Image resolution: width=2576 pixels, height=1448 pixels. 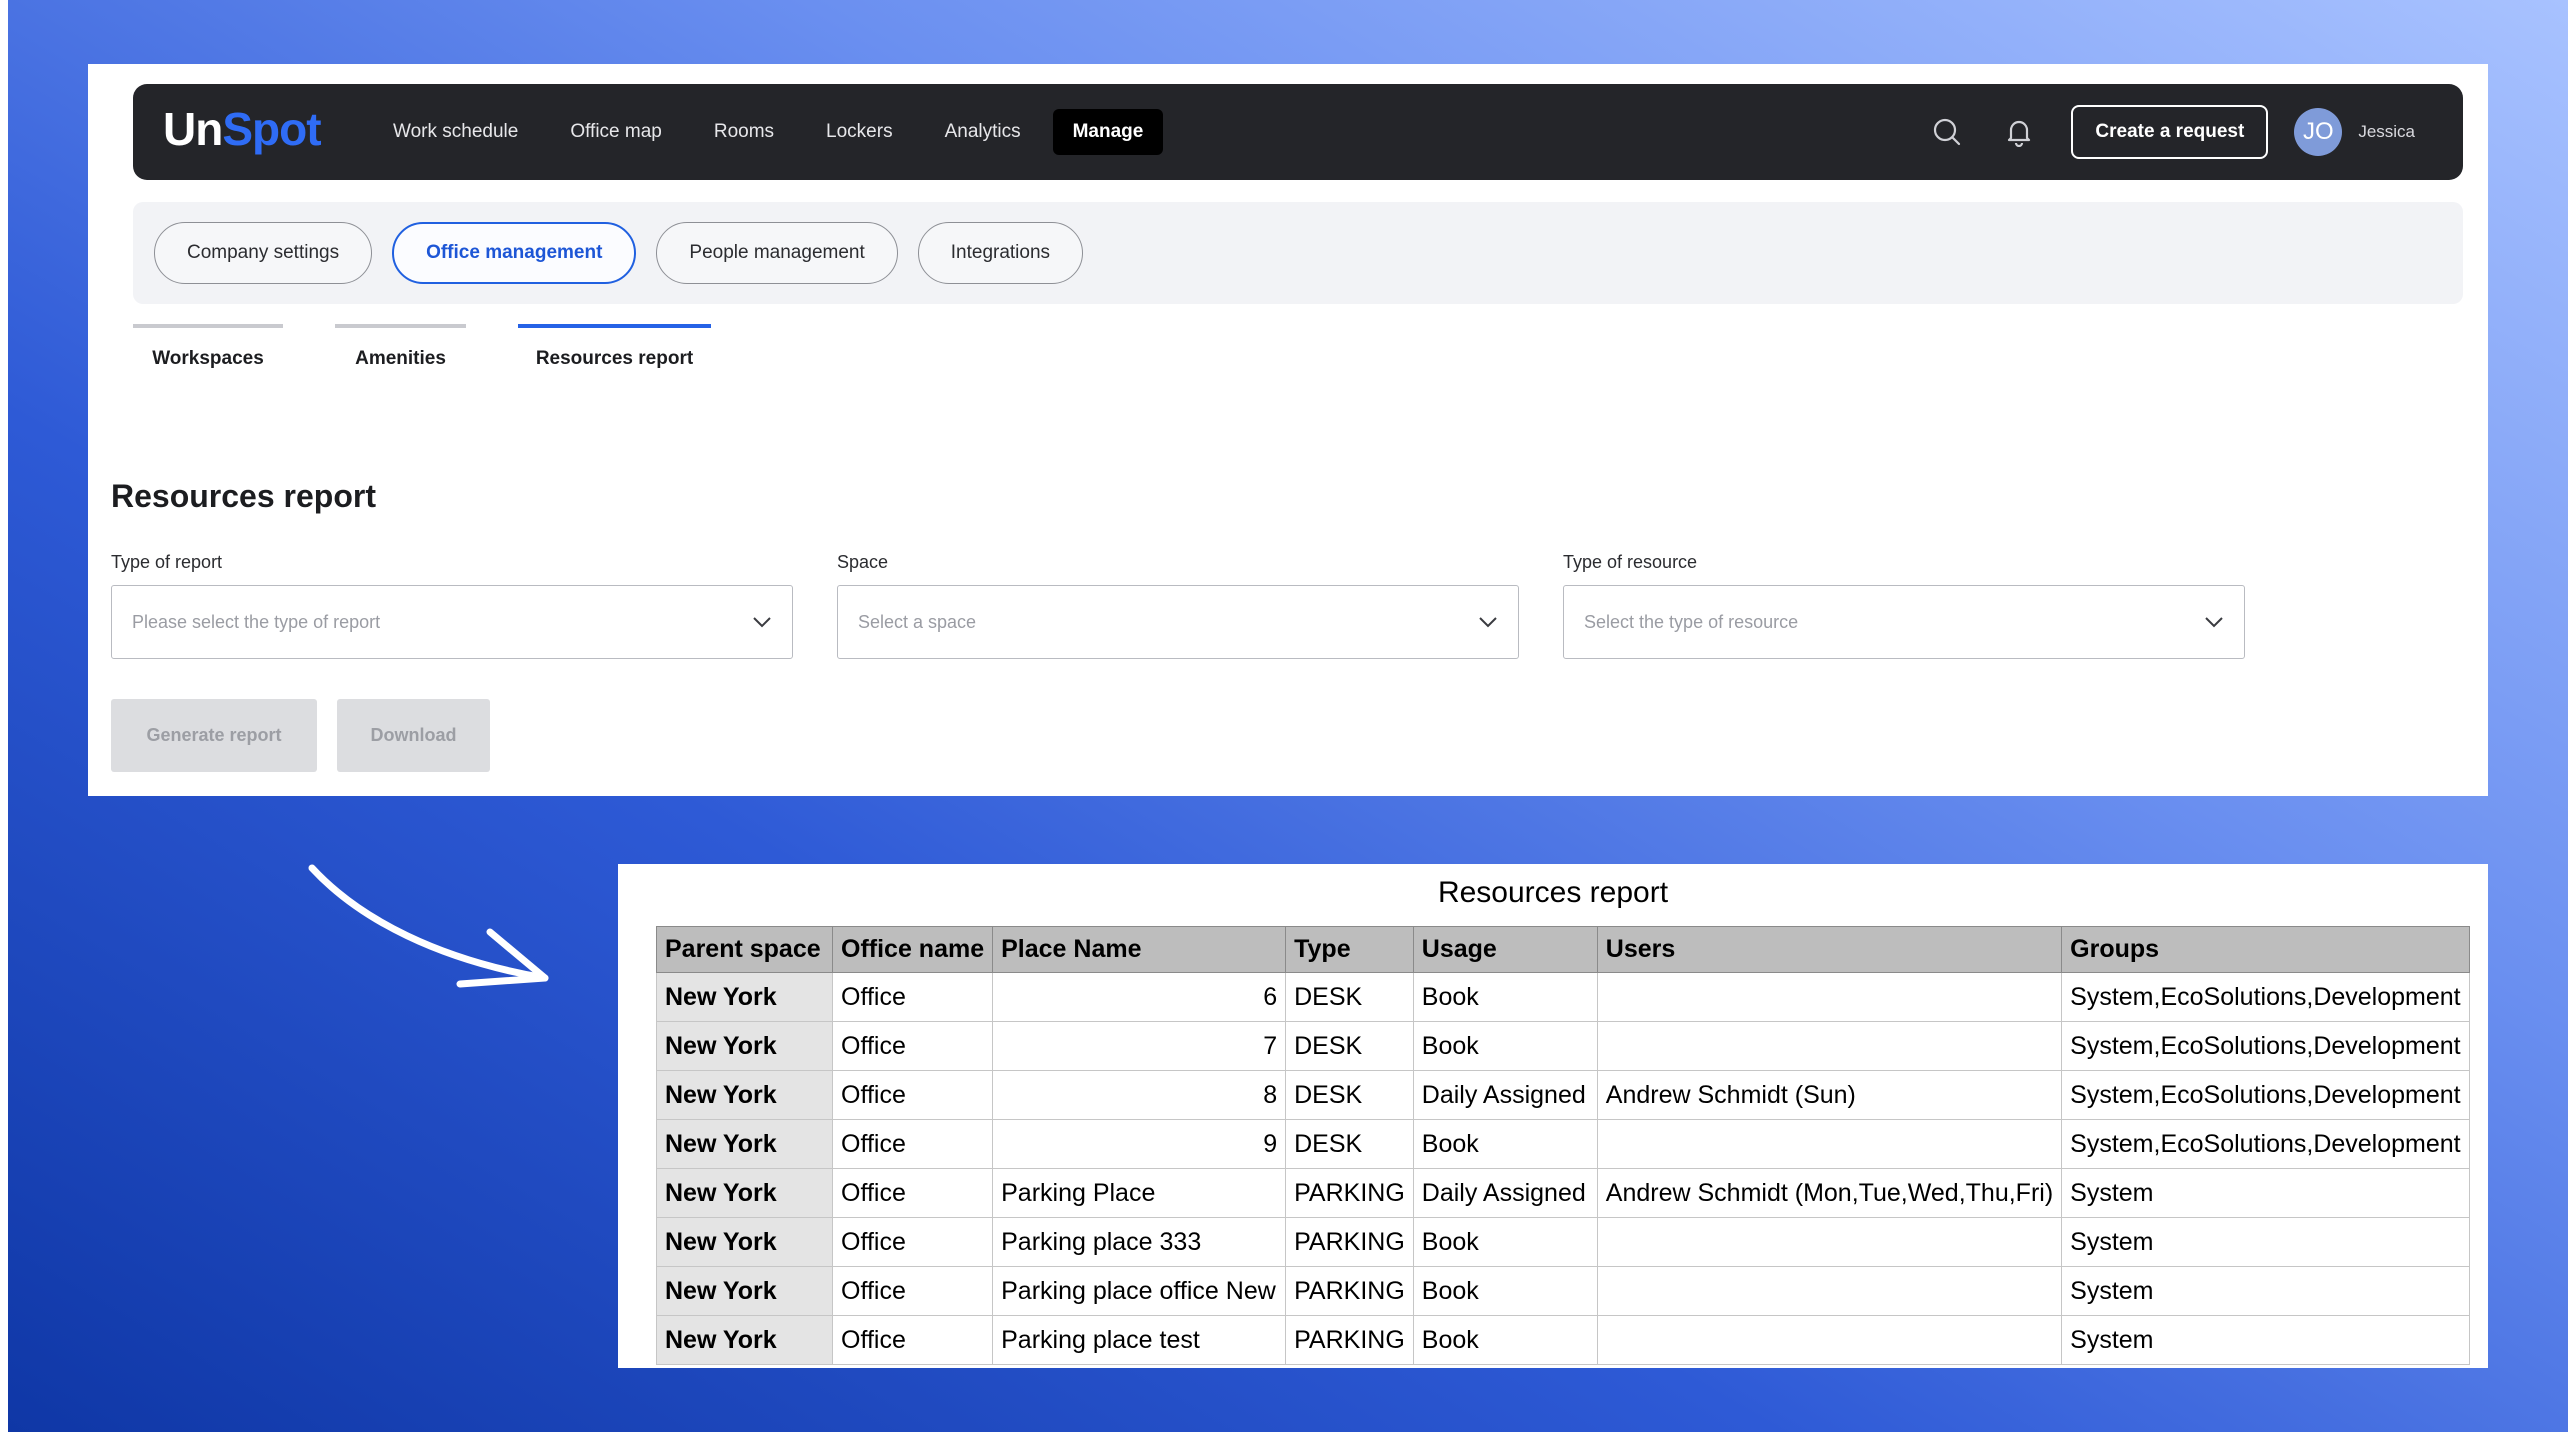 I want to click on nav-office-map: Office map, so click(x=616, y=132).